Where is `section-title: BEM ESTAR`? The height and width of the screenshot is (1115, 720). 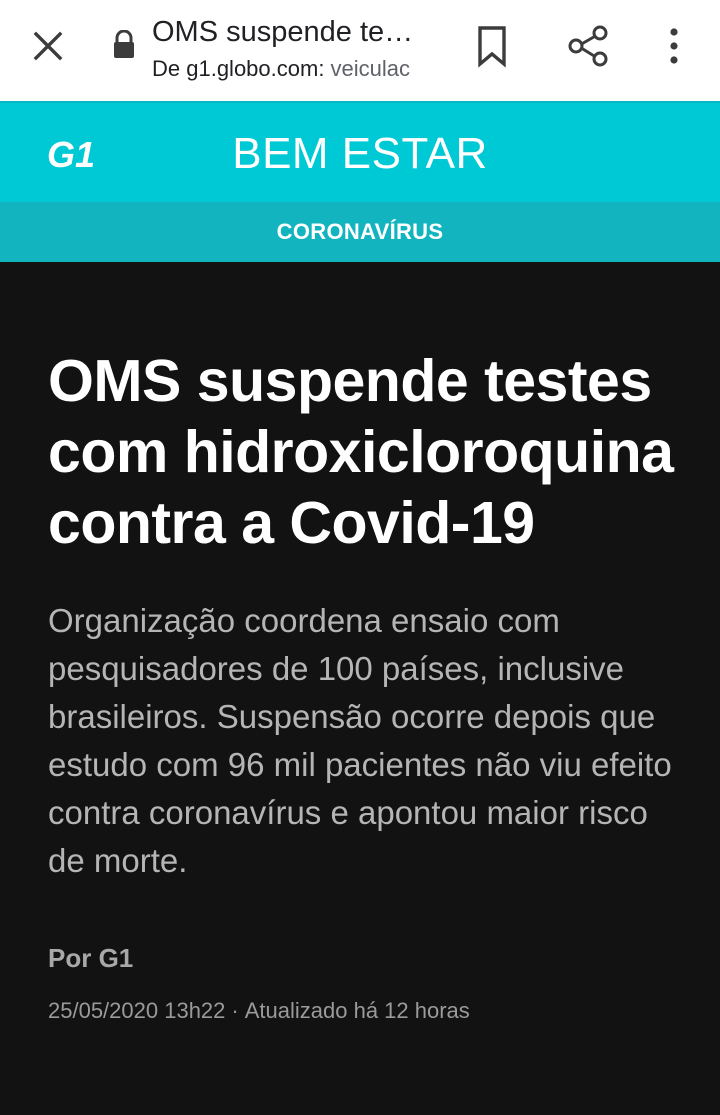
section-title: BEM ESTAR is located at coordinates (360, 154).